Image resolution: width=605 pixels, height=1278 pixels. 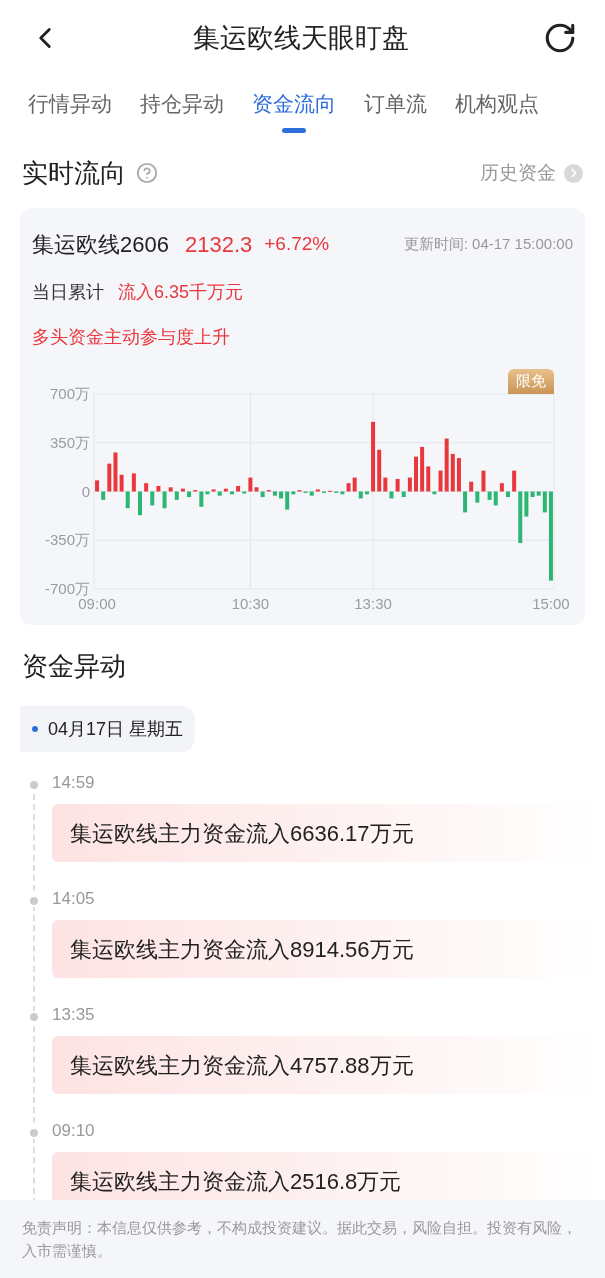 What do you see at coordinates (97, 603) in the screenshot?
I see `axis-label: 09:00` at bounding box center [97, 603].